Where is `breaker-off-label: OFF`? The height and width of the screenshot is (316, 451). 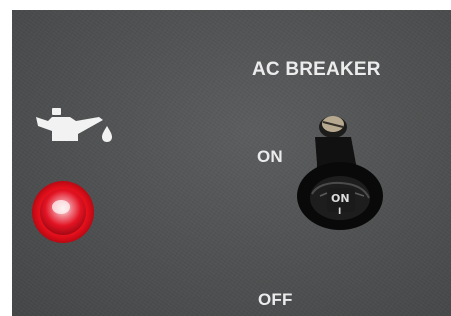 breaker-off-label: OFF is located at coordinates (275, 299).